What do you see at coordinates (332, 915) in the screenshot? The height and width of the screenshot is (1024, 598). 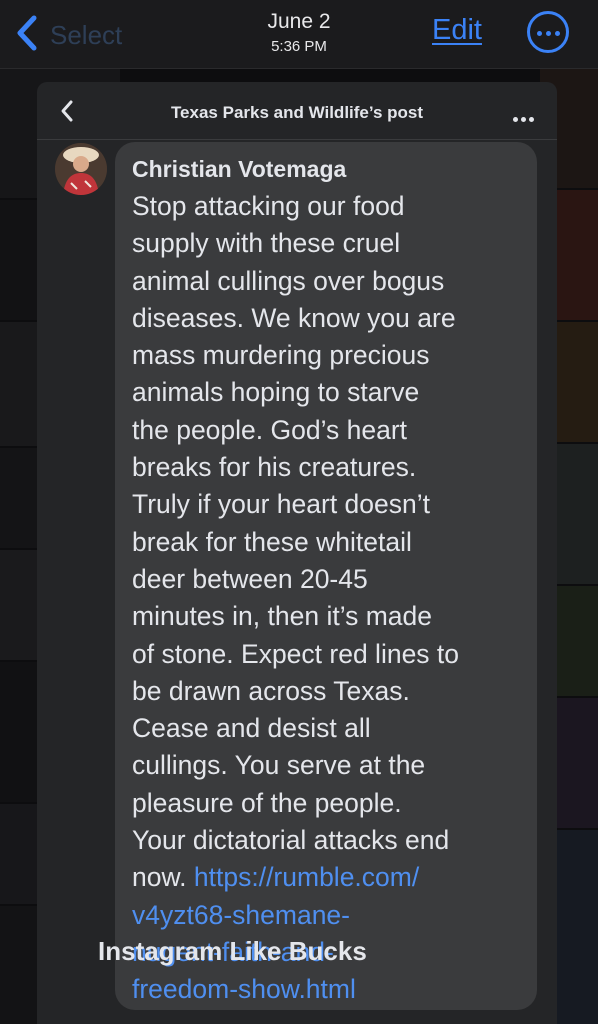 I see `comment-link: v4yzt68-shemane-` at bounding box center [332, 915].